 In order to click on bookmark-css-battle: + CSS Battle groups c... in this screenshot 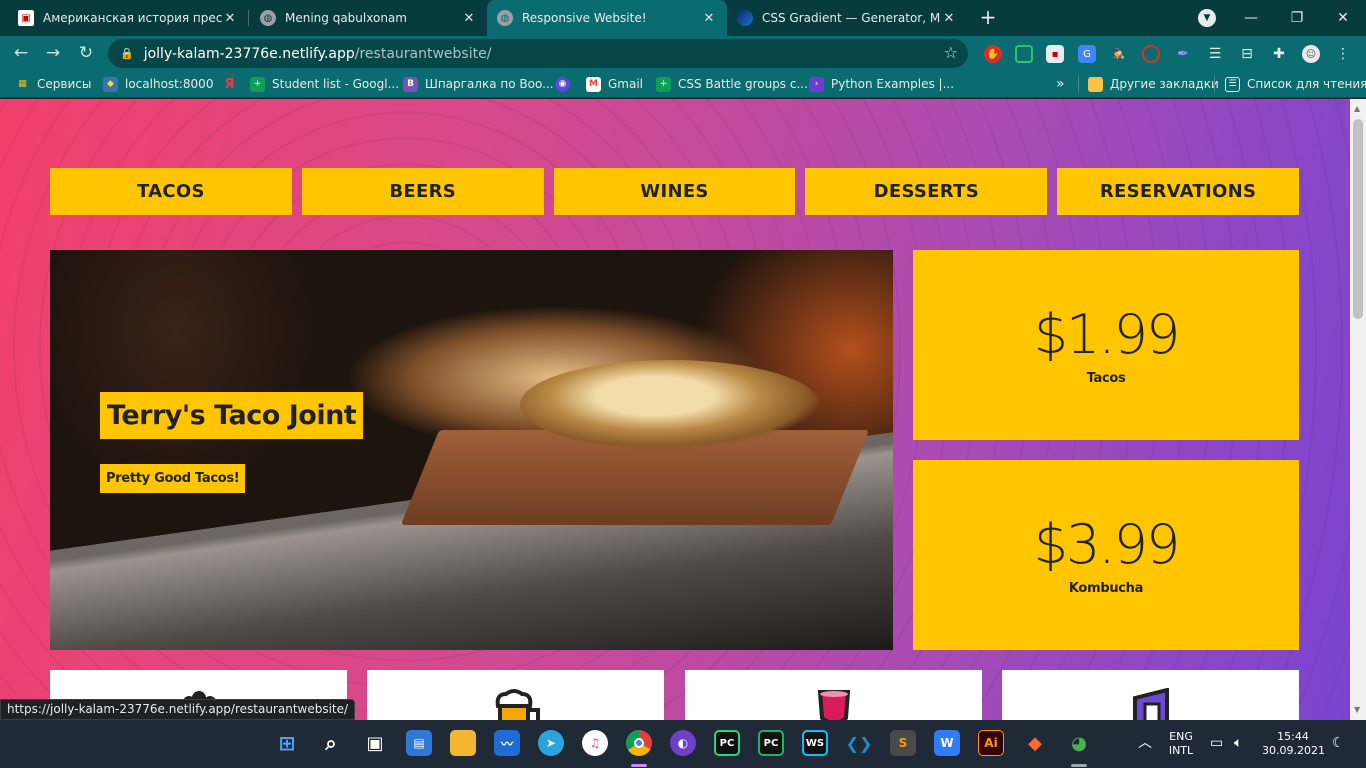, I will do `click(732, 84)`.